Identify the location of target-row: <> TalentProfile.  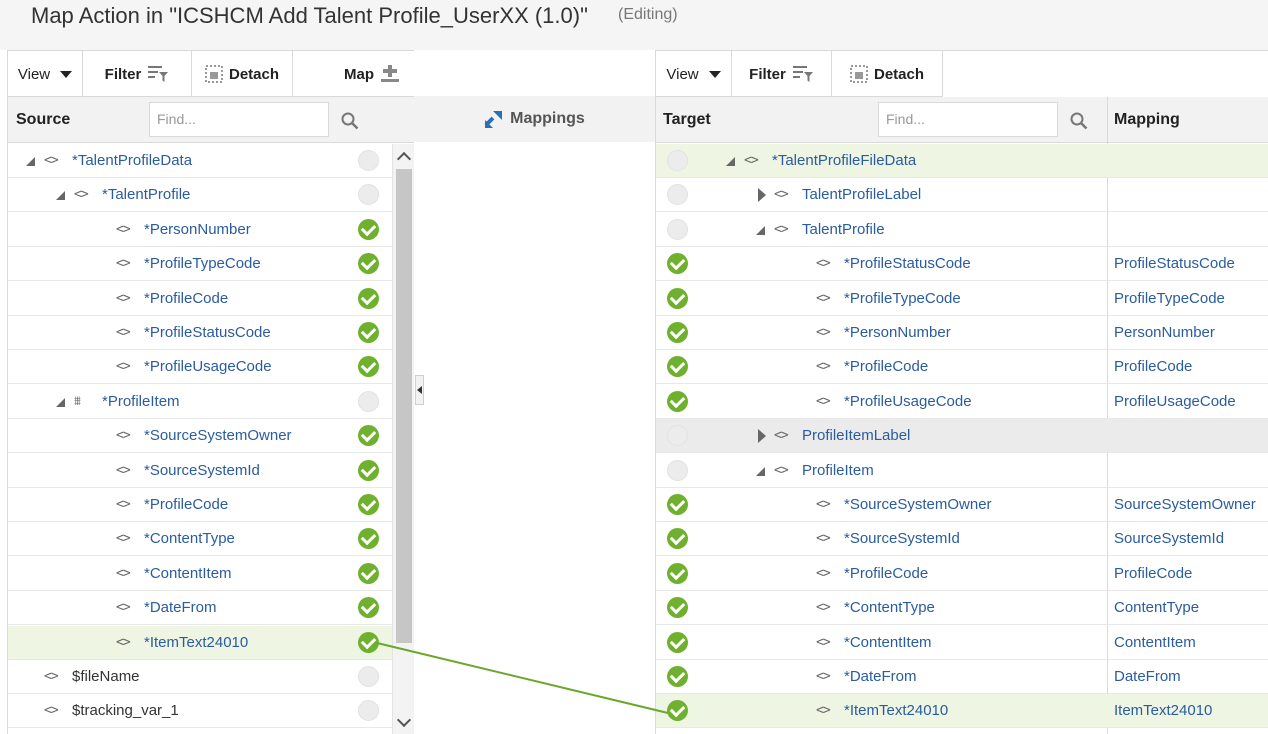
(962, 230).